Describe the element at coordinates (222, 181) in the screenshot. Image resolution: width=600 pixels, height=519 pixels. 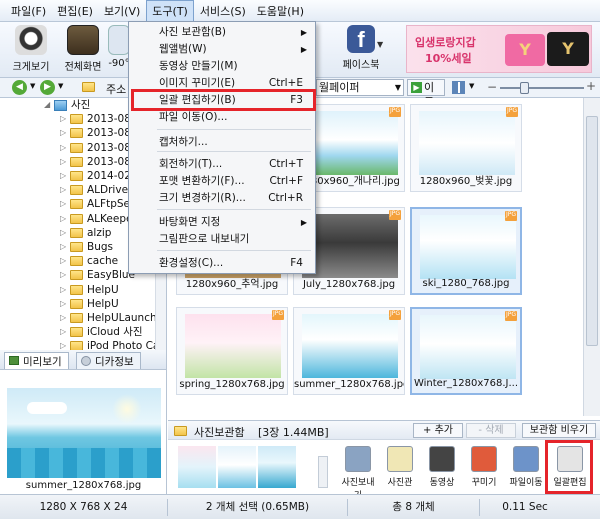
I see `tools-menu-item: 포맷 변환하기(F)... Ctrl+F` at that location.